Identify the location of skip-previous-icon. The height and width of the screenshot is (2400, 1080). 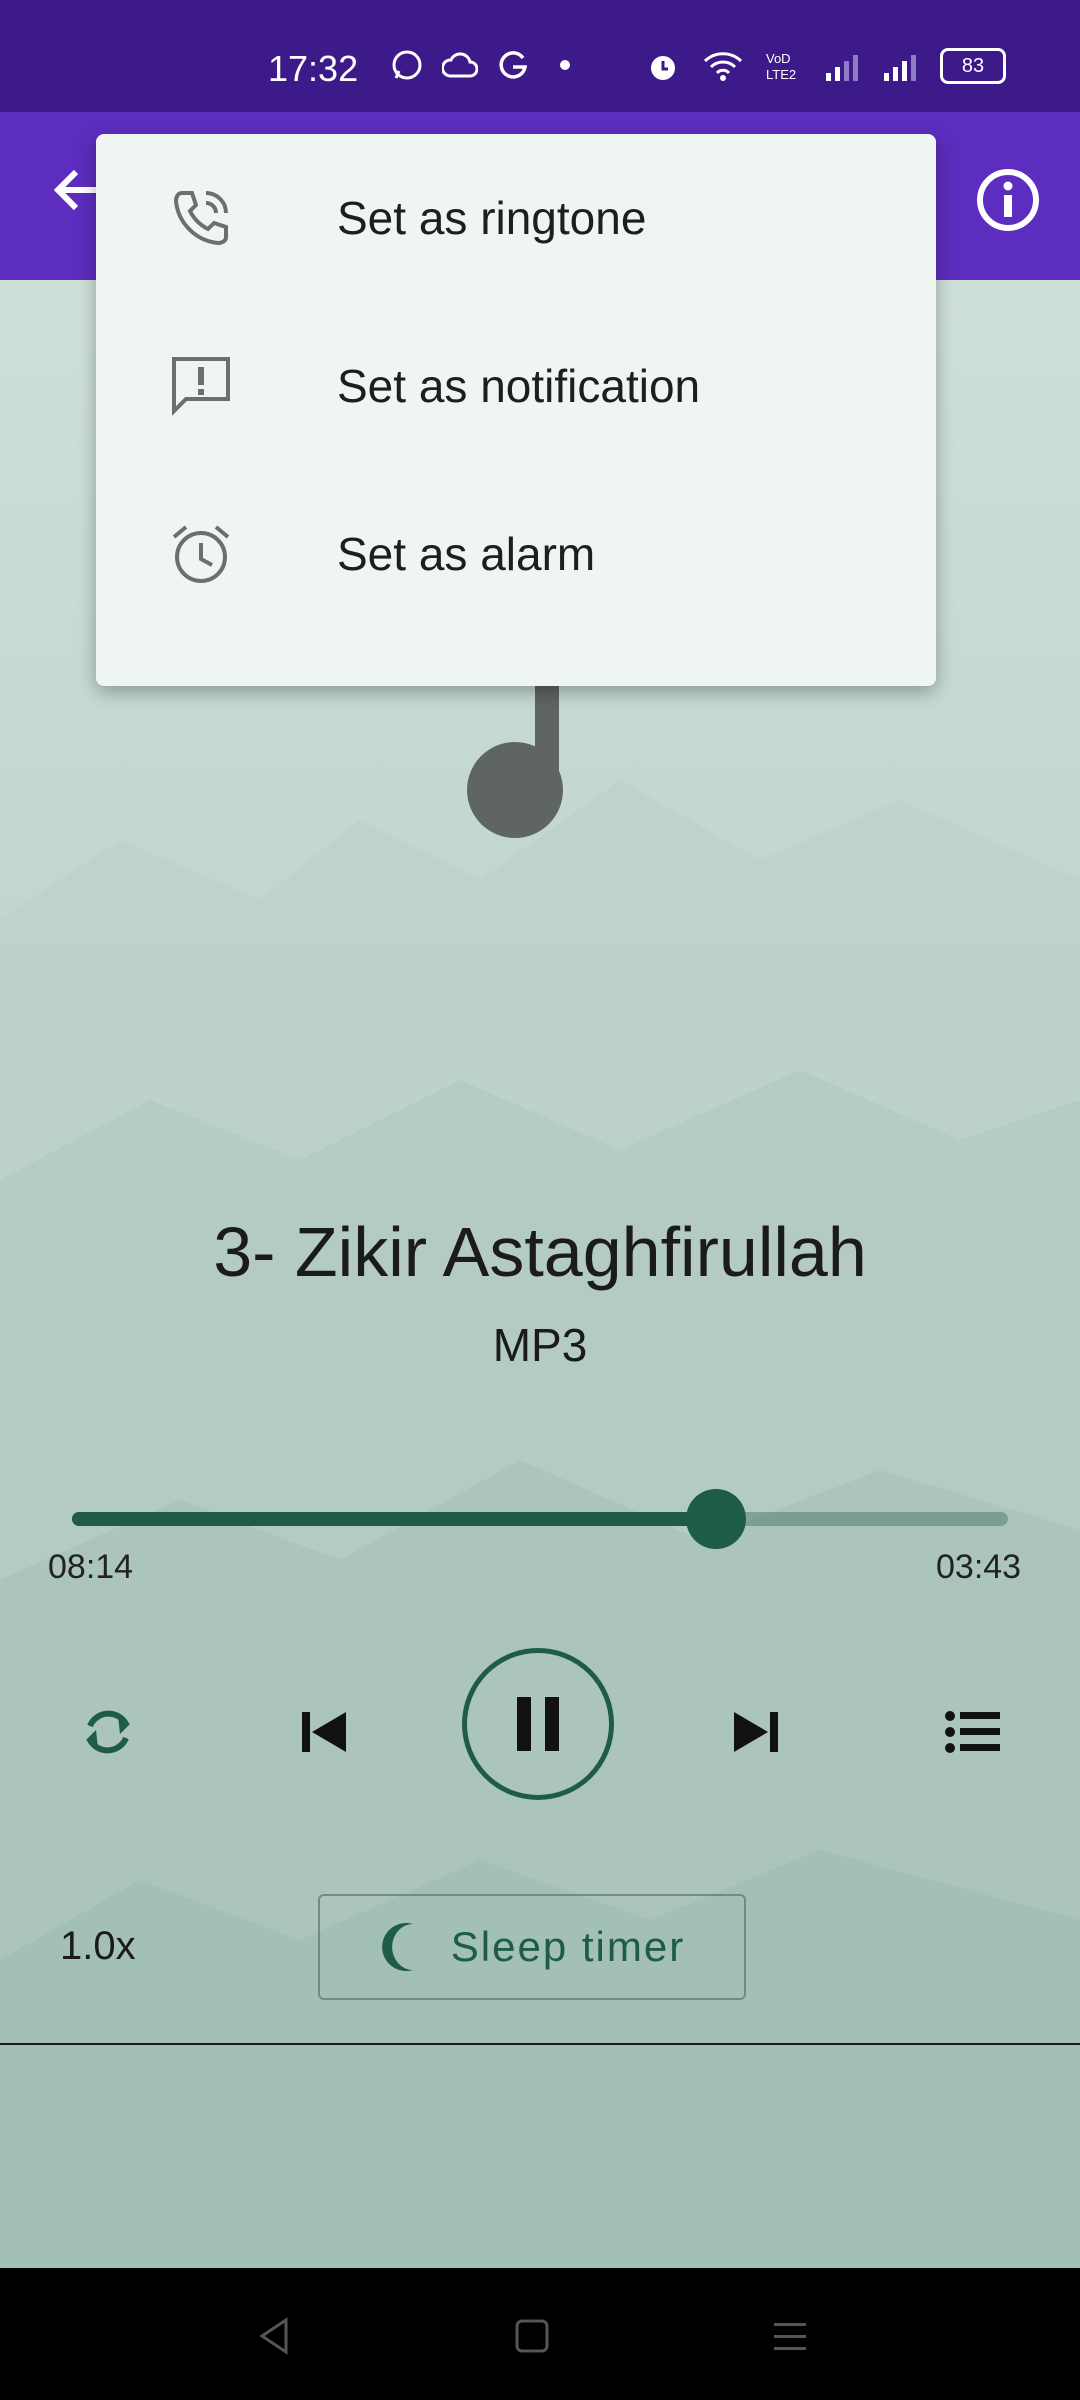
(324, 1732).